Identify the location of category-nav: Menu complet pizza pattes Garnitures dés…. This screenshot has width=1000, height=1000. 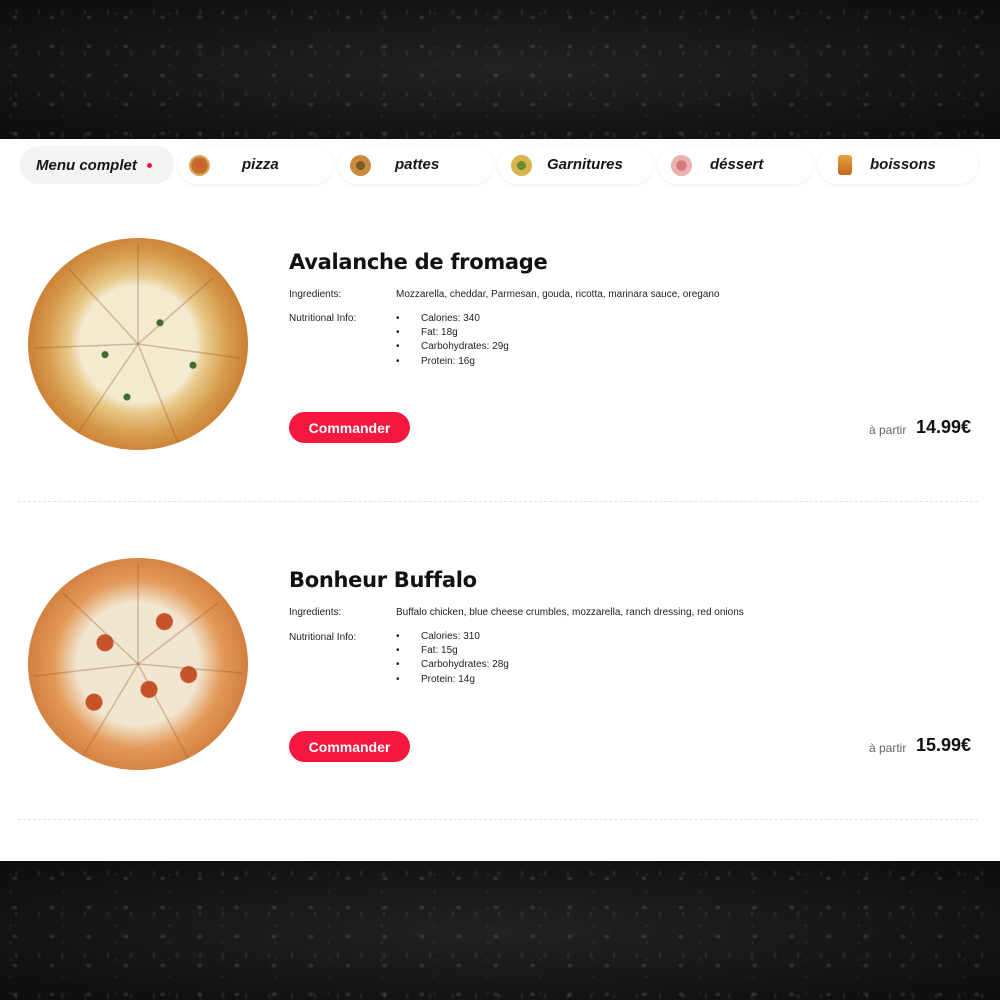
(500, 165).